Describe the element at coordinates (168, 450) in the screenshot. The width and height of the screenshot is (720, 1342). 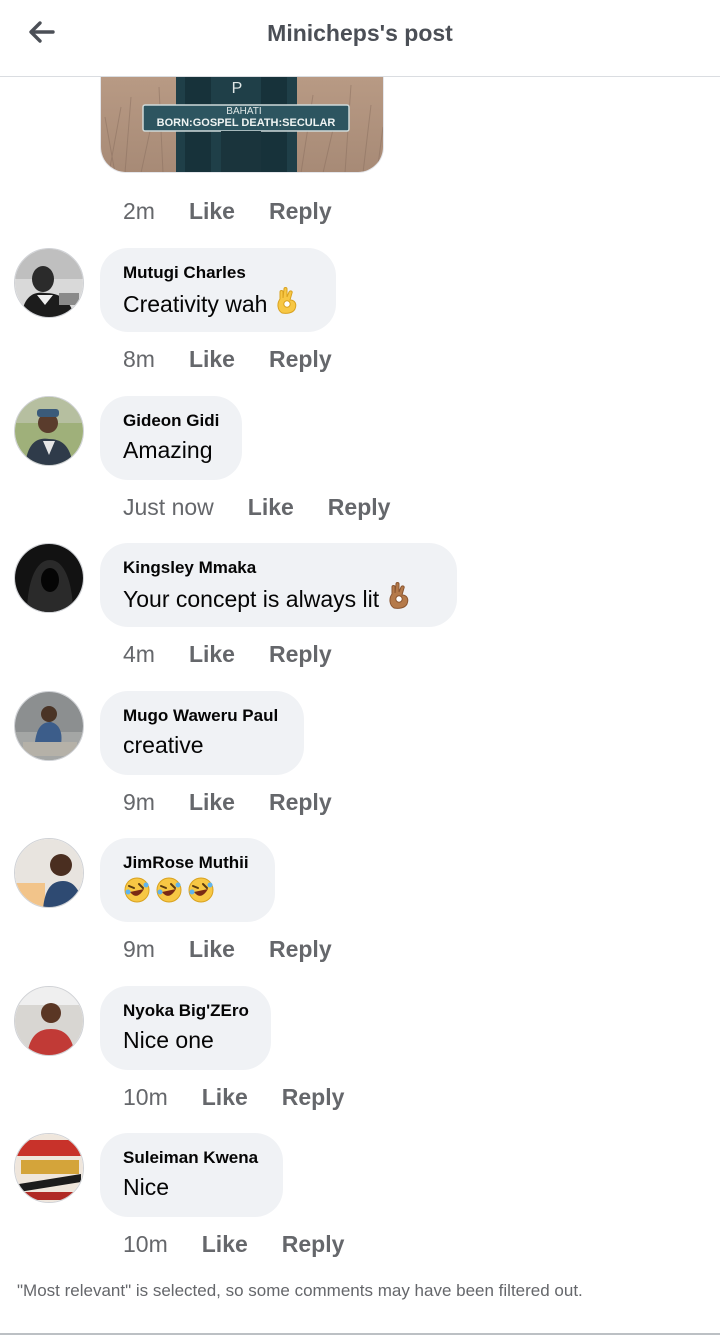
I see `comment-text-content: Amazing` at that location.